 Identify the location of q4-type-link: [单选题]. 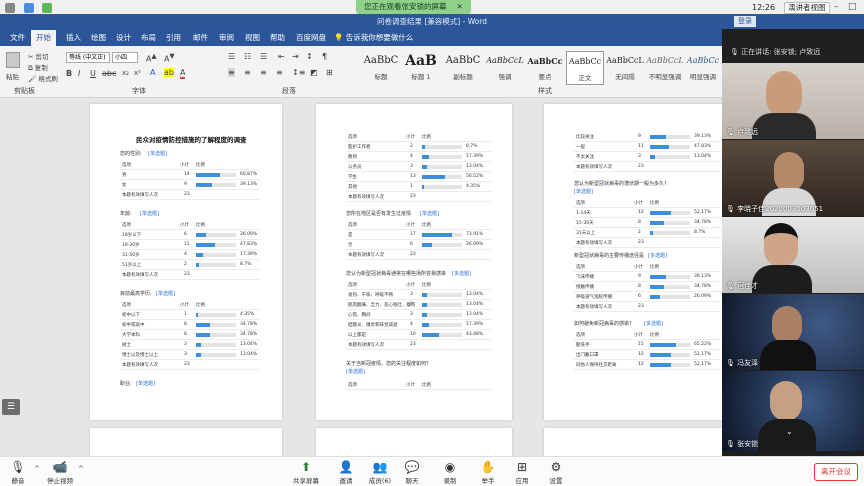
(145, 383).